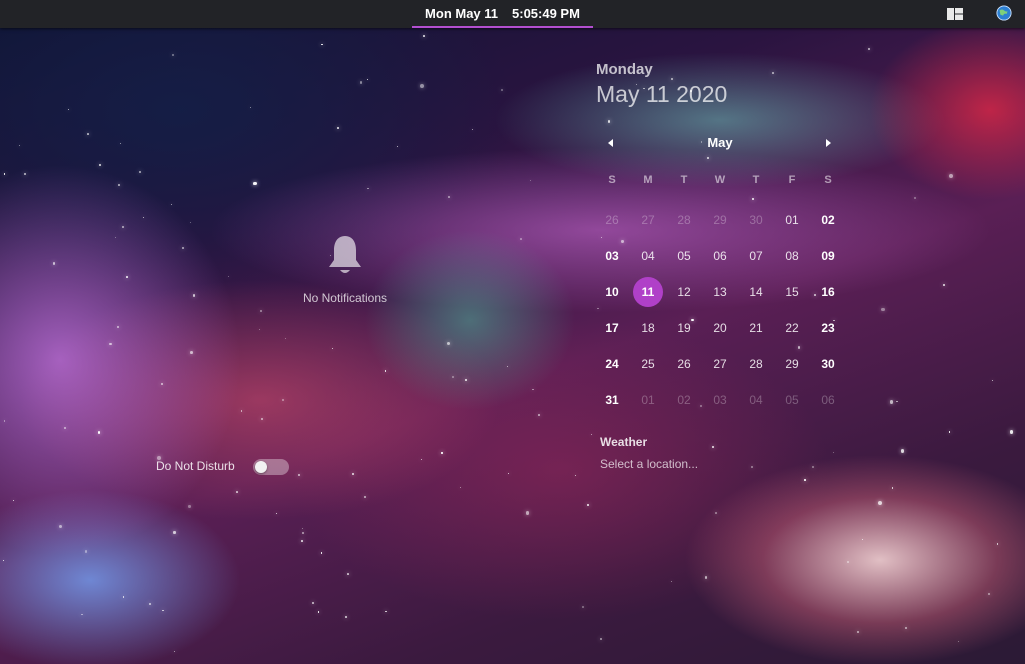  What do you see at coordinates (271, 467) in the screenshot?
I see `do-not-disturb-toggle` at bounding box center [271, 467].